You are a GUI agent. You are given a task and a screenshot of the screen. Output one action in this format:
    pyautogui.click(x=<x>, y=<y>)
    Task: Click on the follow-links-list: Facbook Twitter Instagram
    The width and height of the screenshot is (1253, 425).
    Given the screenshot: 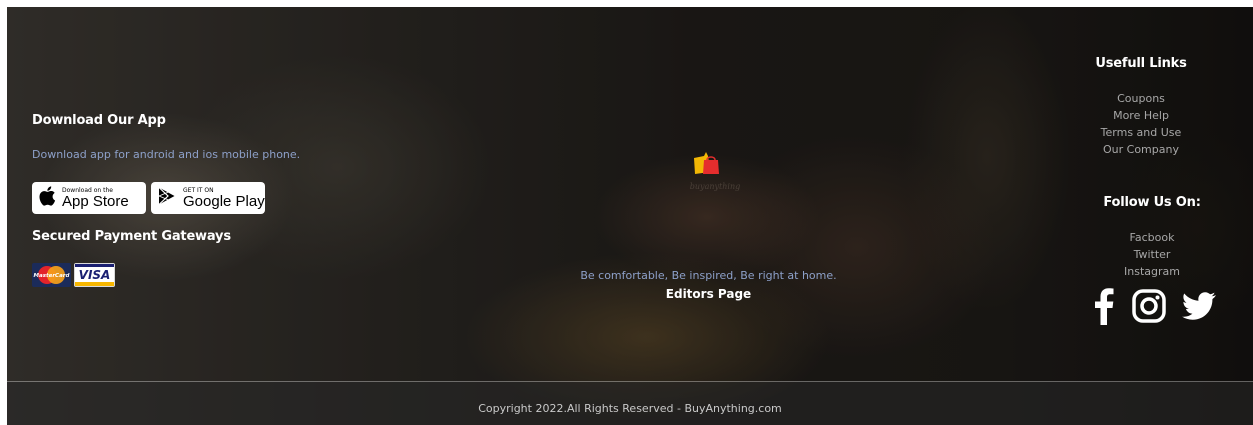 What is the action you would take?
    pyautogui.click(x=1152, y=254)
    